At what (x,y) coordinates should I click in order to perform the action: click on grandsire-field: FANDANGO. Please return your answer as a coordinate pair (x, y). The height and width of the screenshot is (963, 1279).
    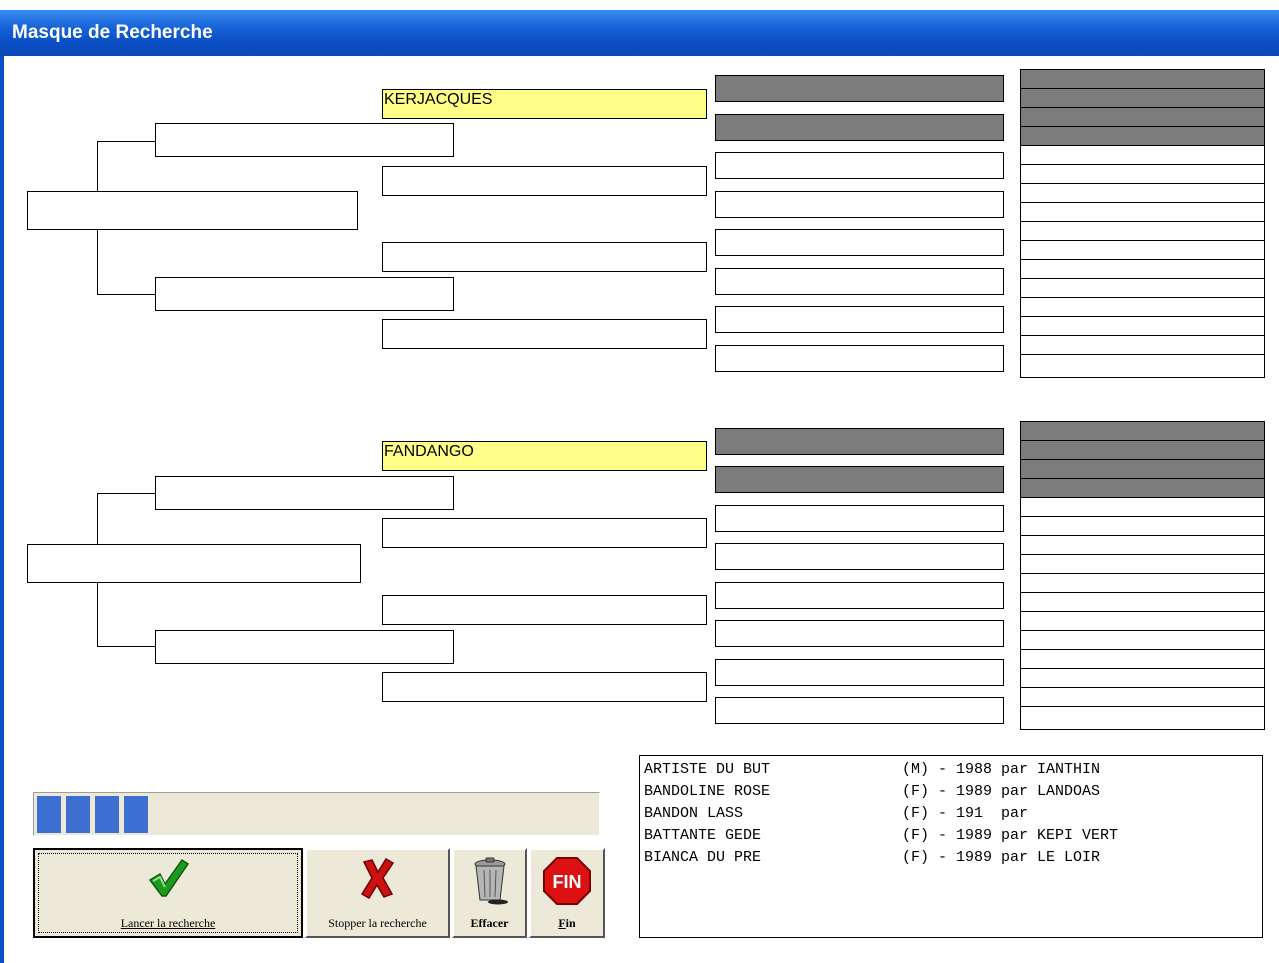
    Looking at the image, I should click on (544, 456).